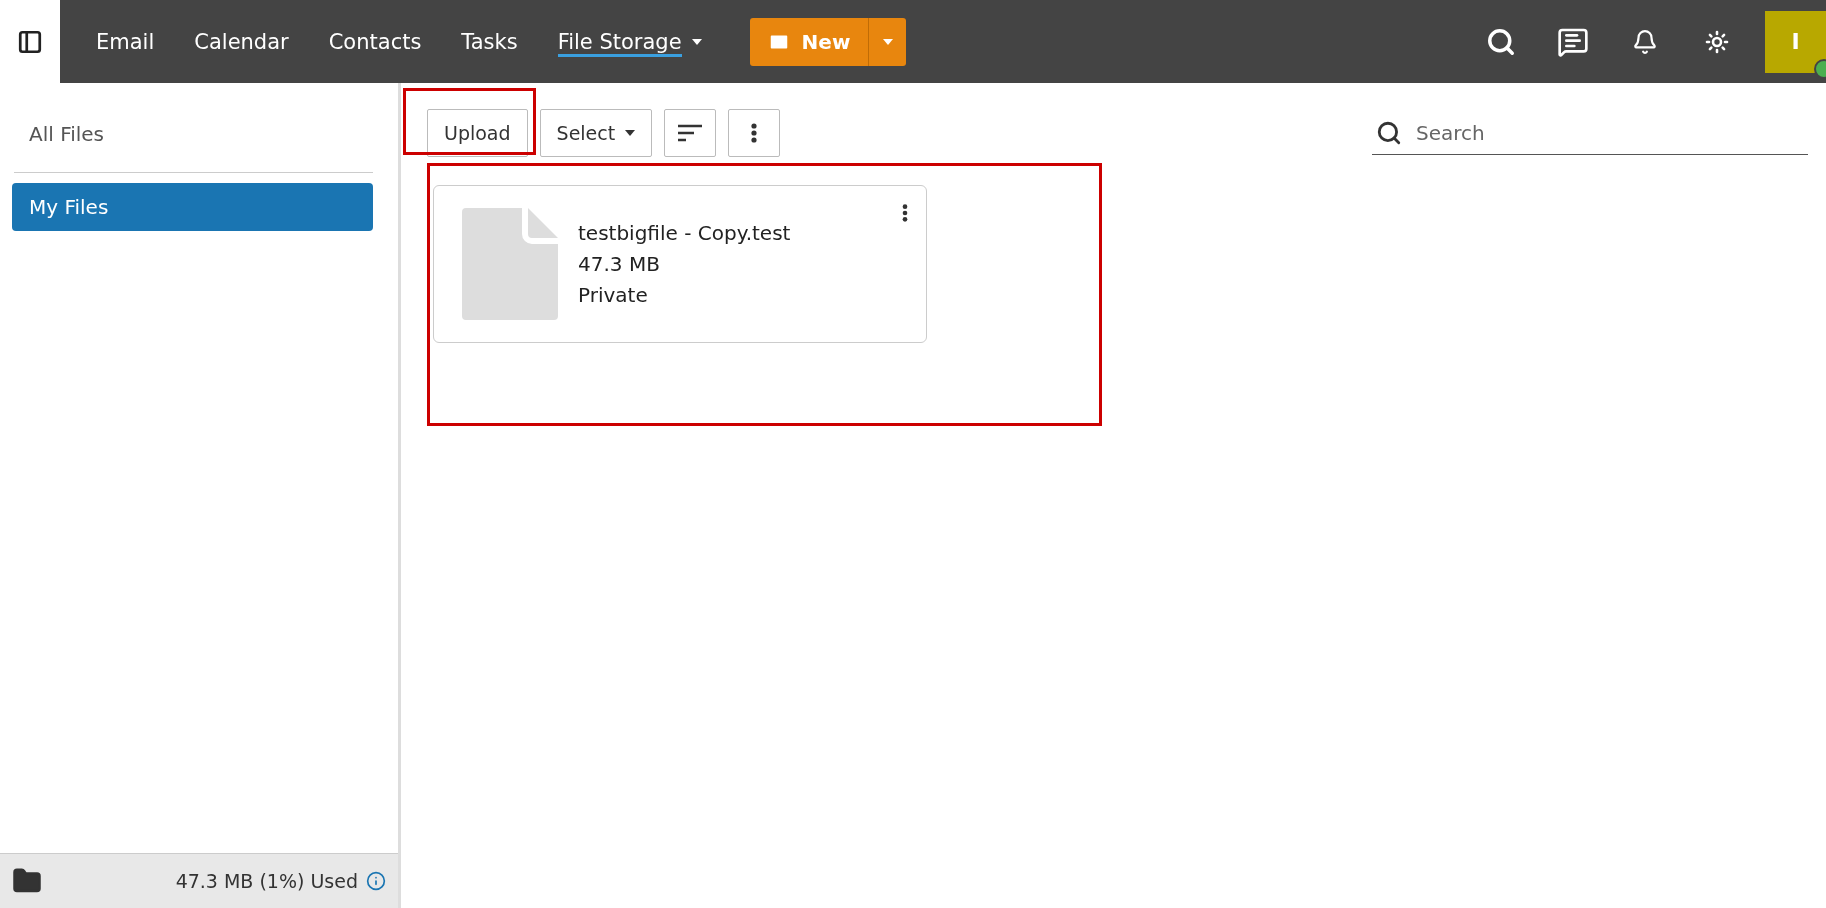 The height and width of the screenshot is (908, 1826). What do you see at coordinates (1590, 133) in the screenshot?
I see `search-field: Search` at bounding box center [1590, 133].